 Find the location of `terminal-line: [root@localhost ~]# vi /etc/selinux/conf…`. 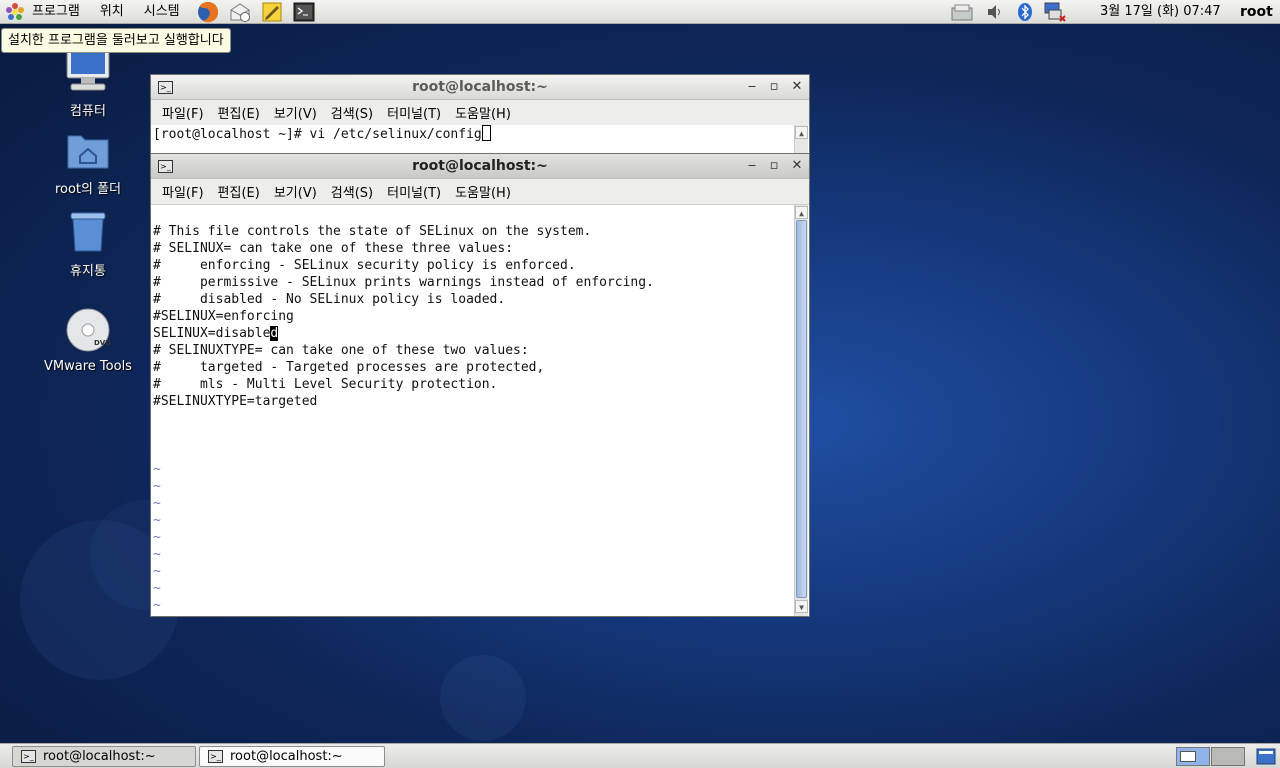

terminal-line: [root@localhost ~]# vi /etc/selinux/conf… is located at coordinates (481, 133).